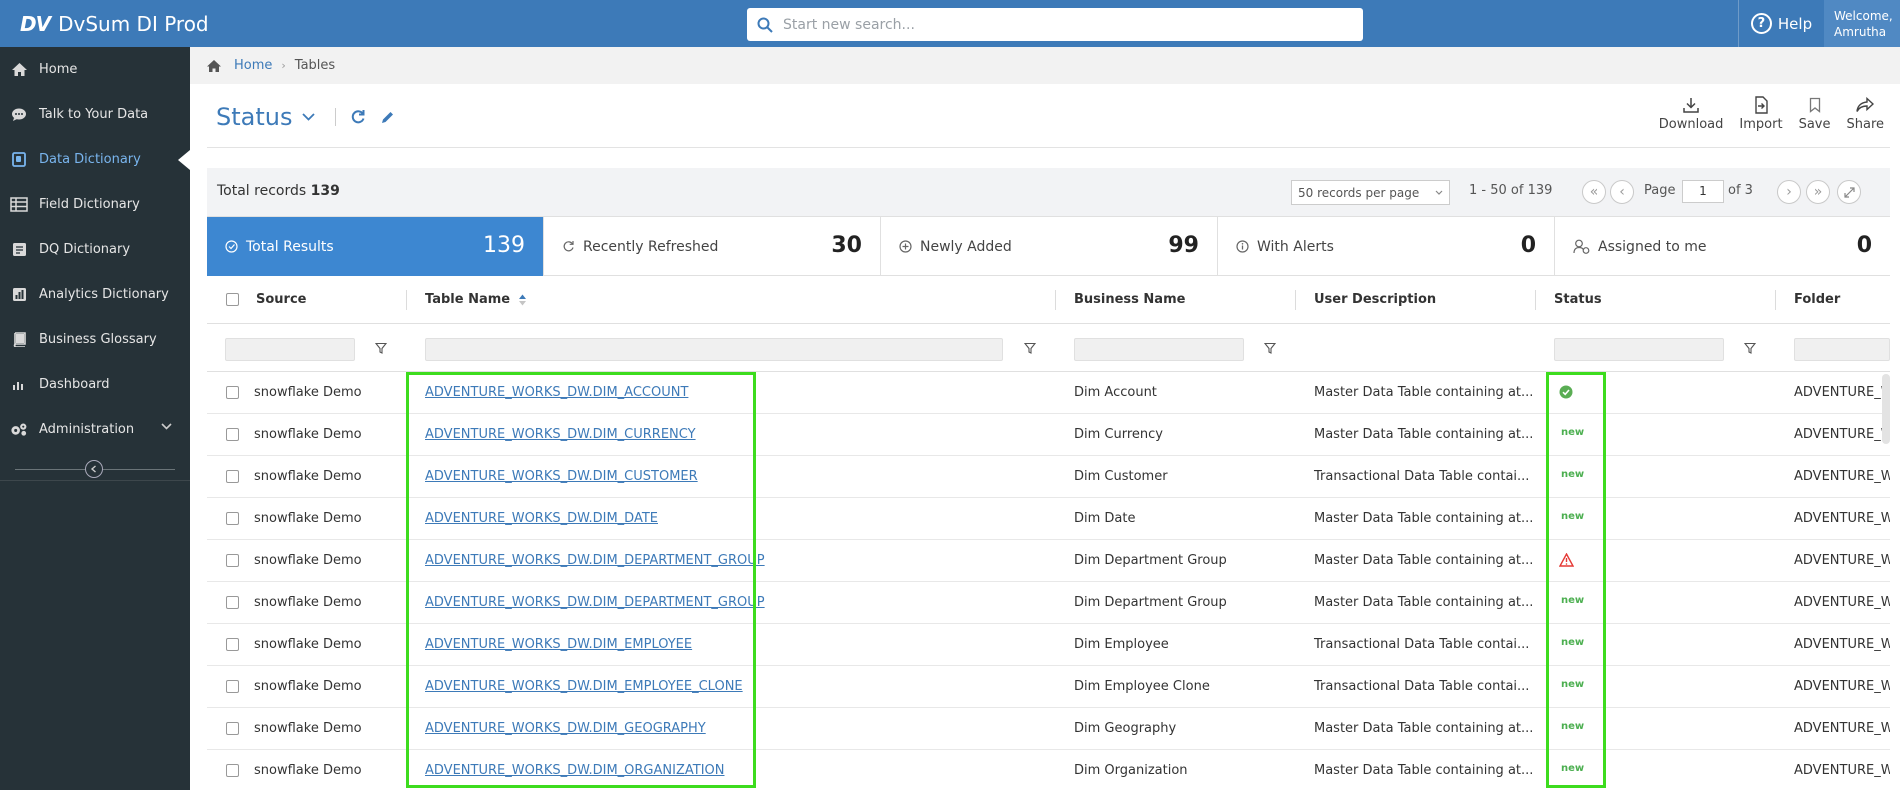  What do you see at coordinates (95, 159) in the screenshot?
I see `sidebar-item-data-dictionary: Data Dictionary` at bounding box center [95, 159].